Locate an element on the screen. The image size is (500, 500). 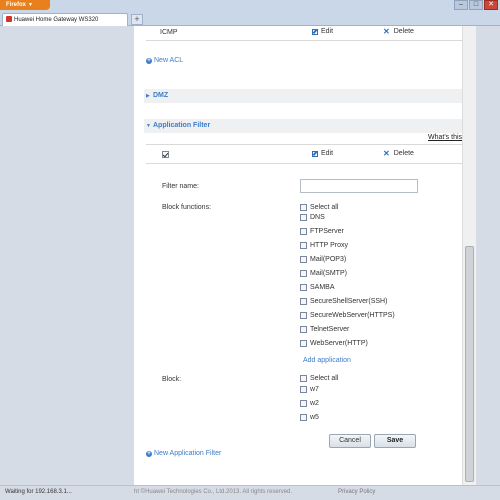
firefox-menu-label: Firefox is located at coordinates (16, 5).